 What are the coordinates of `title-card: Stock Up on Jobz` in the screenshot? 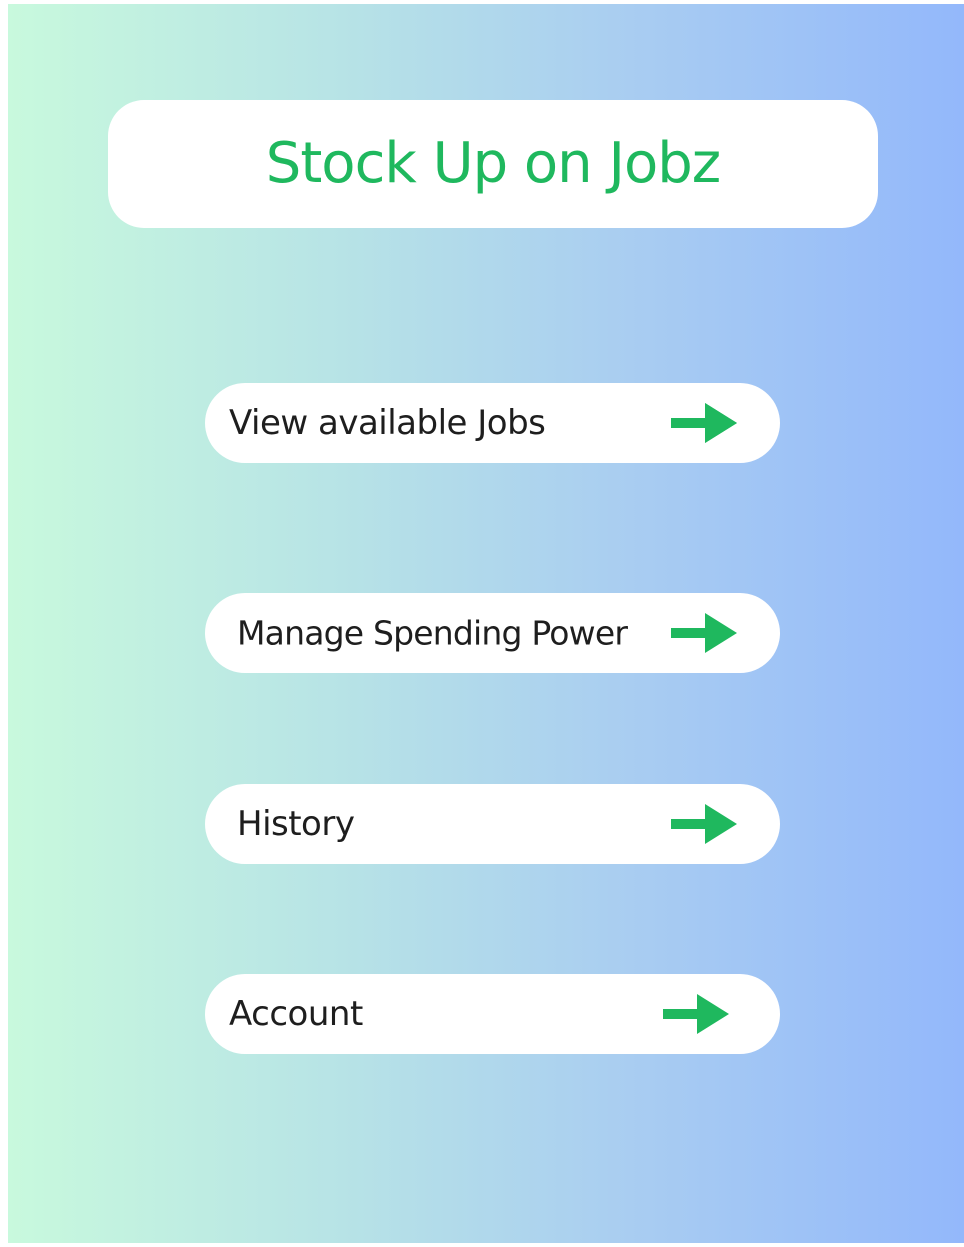 It's located at (493, 164).